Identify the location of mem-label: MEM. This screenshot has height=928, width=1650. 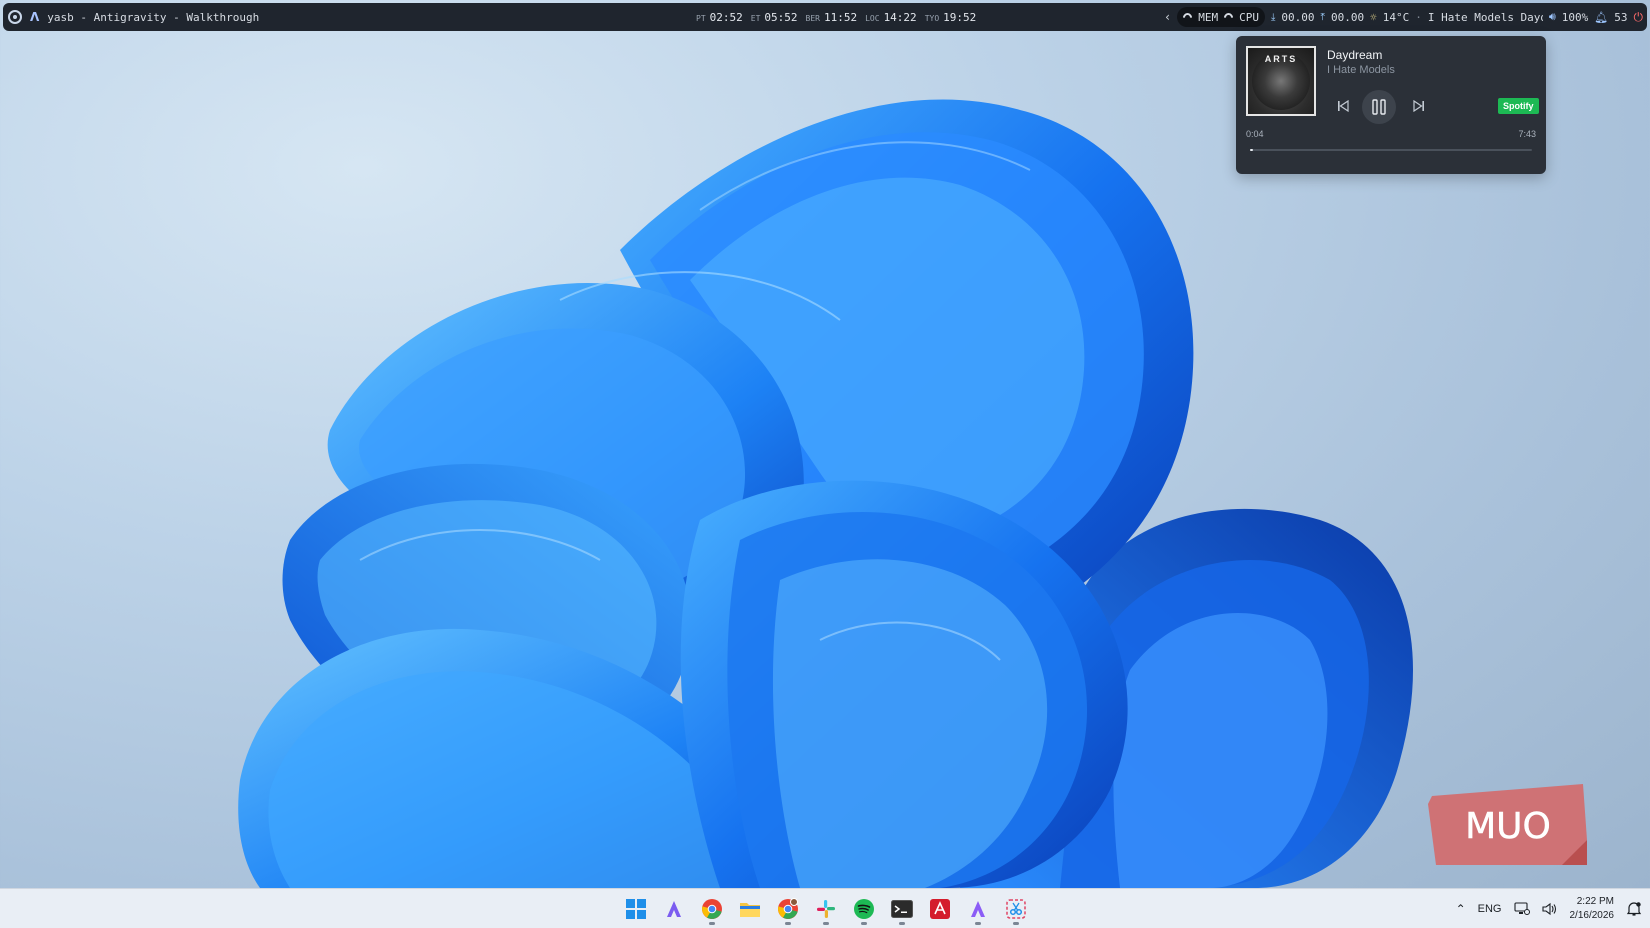
(1208, 17).